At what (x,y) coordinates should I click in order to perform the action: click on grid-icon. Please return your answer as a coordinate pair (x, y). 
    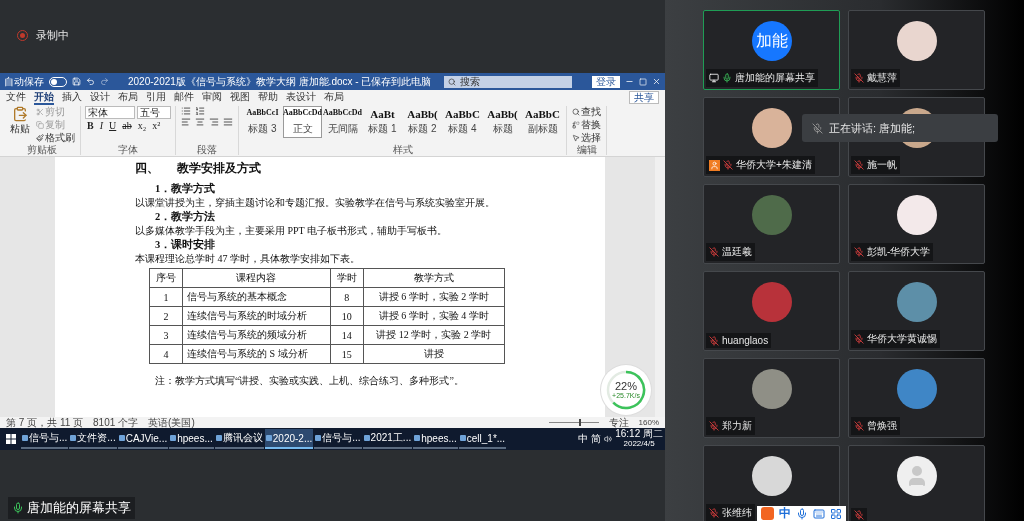
    Looking at the image, I should click on (836, 513).